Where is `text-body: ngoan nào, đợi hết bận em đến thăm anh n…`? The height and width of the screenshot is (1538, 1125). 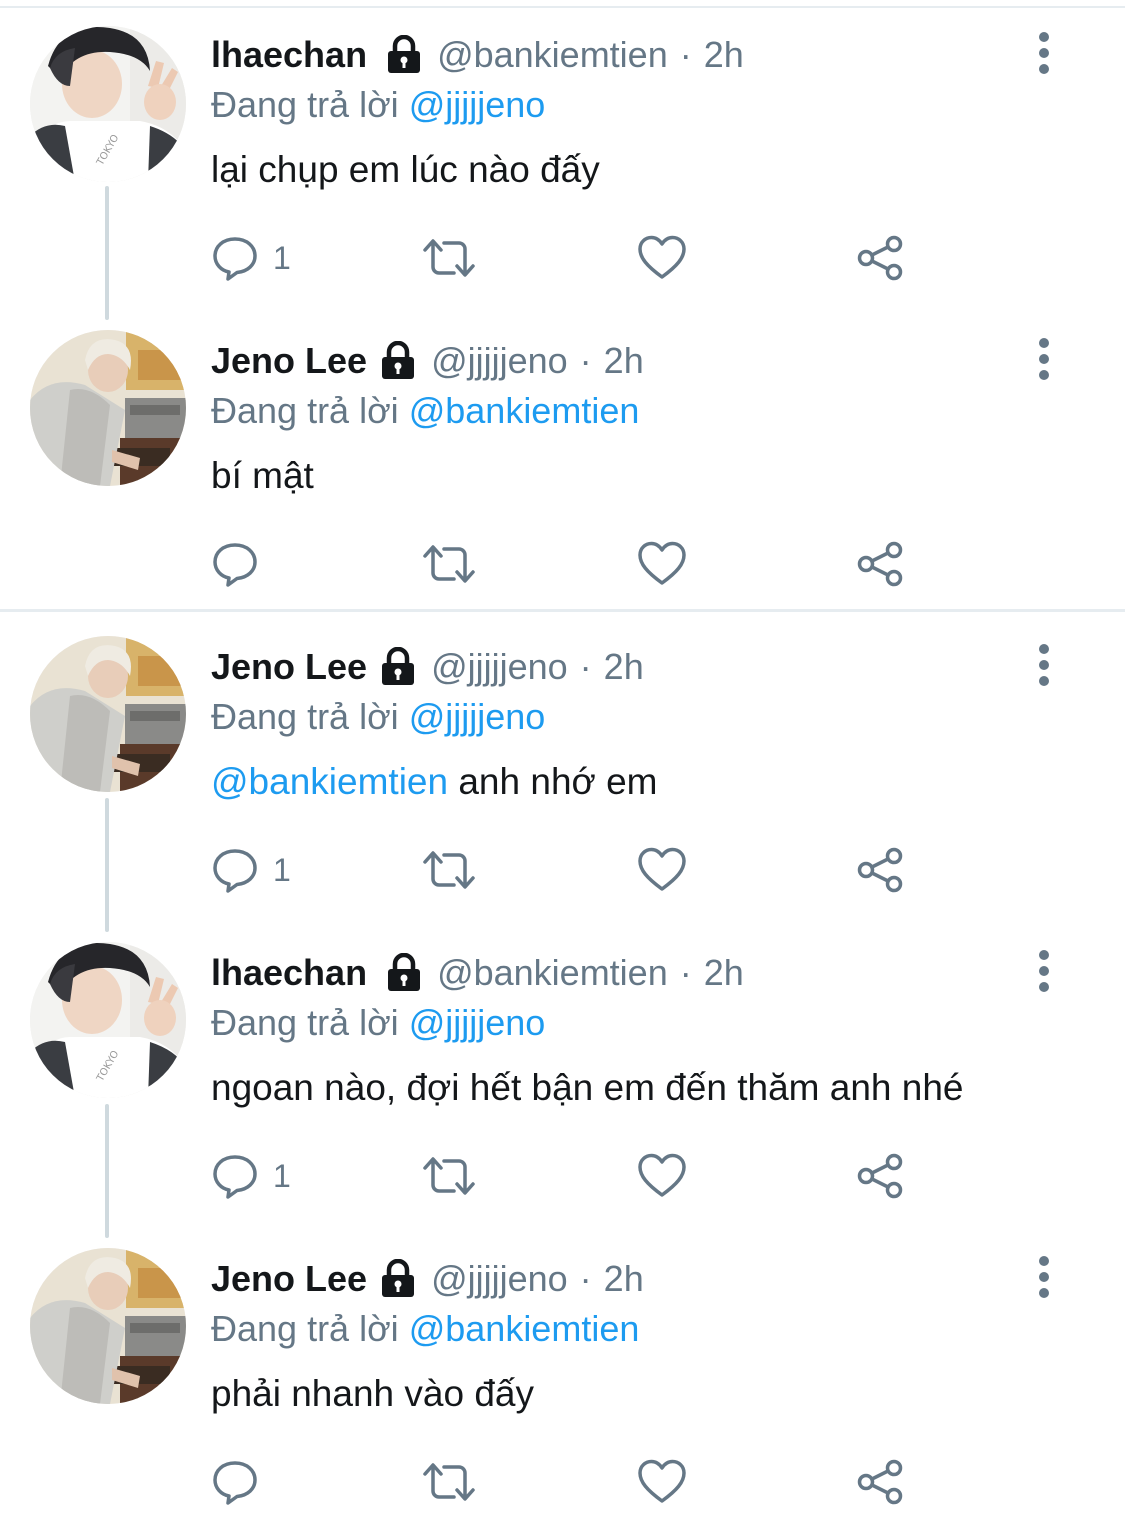
text-body: ngoan nào, đợi hết bận em đến thăm anh n… is located at coordinates (587, 1087).